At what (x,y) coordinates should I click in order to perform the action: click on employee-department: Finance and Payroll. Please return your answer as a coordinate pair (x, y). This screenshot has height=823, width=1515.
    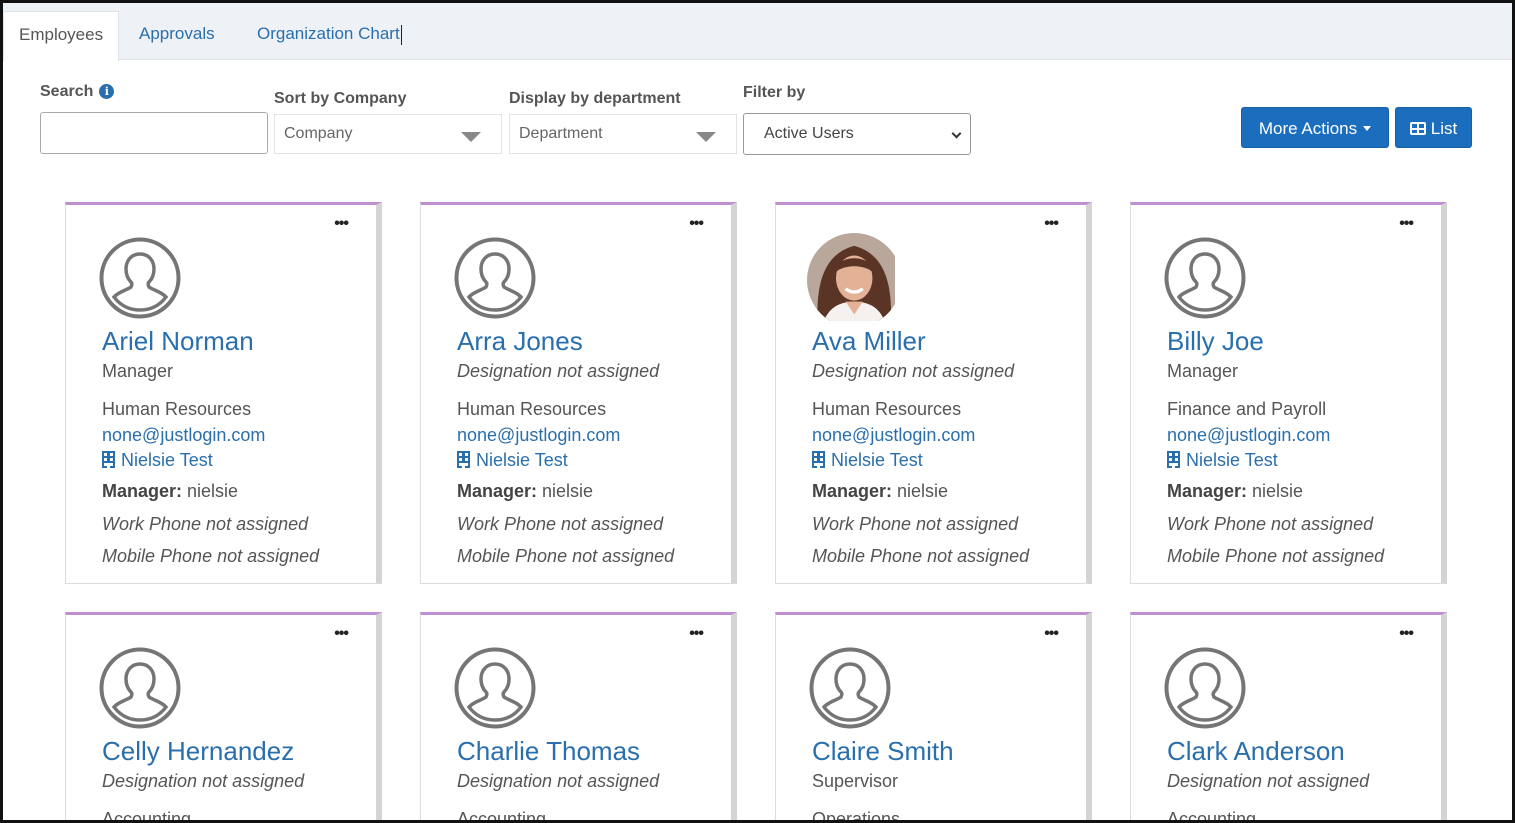
    Looking at the image, I should click on (1247, 409).